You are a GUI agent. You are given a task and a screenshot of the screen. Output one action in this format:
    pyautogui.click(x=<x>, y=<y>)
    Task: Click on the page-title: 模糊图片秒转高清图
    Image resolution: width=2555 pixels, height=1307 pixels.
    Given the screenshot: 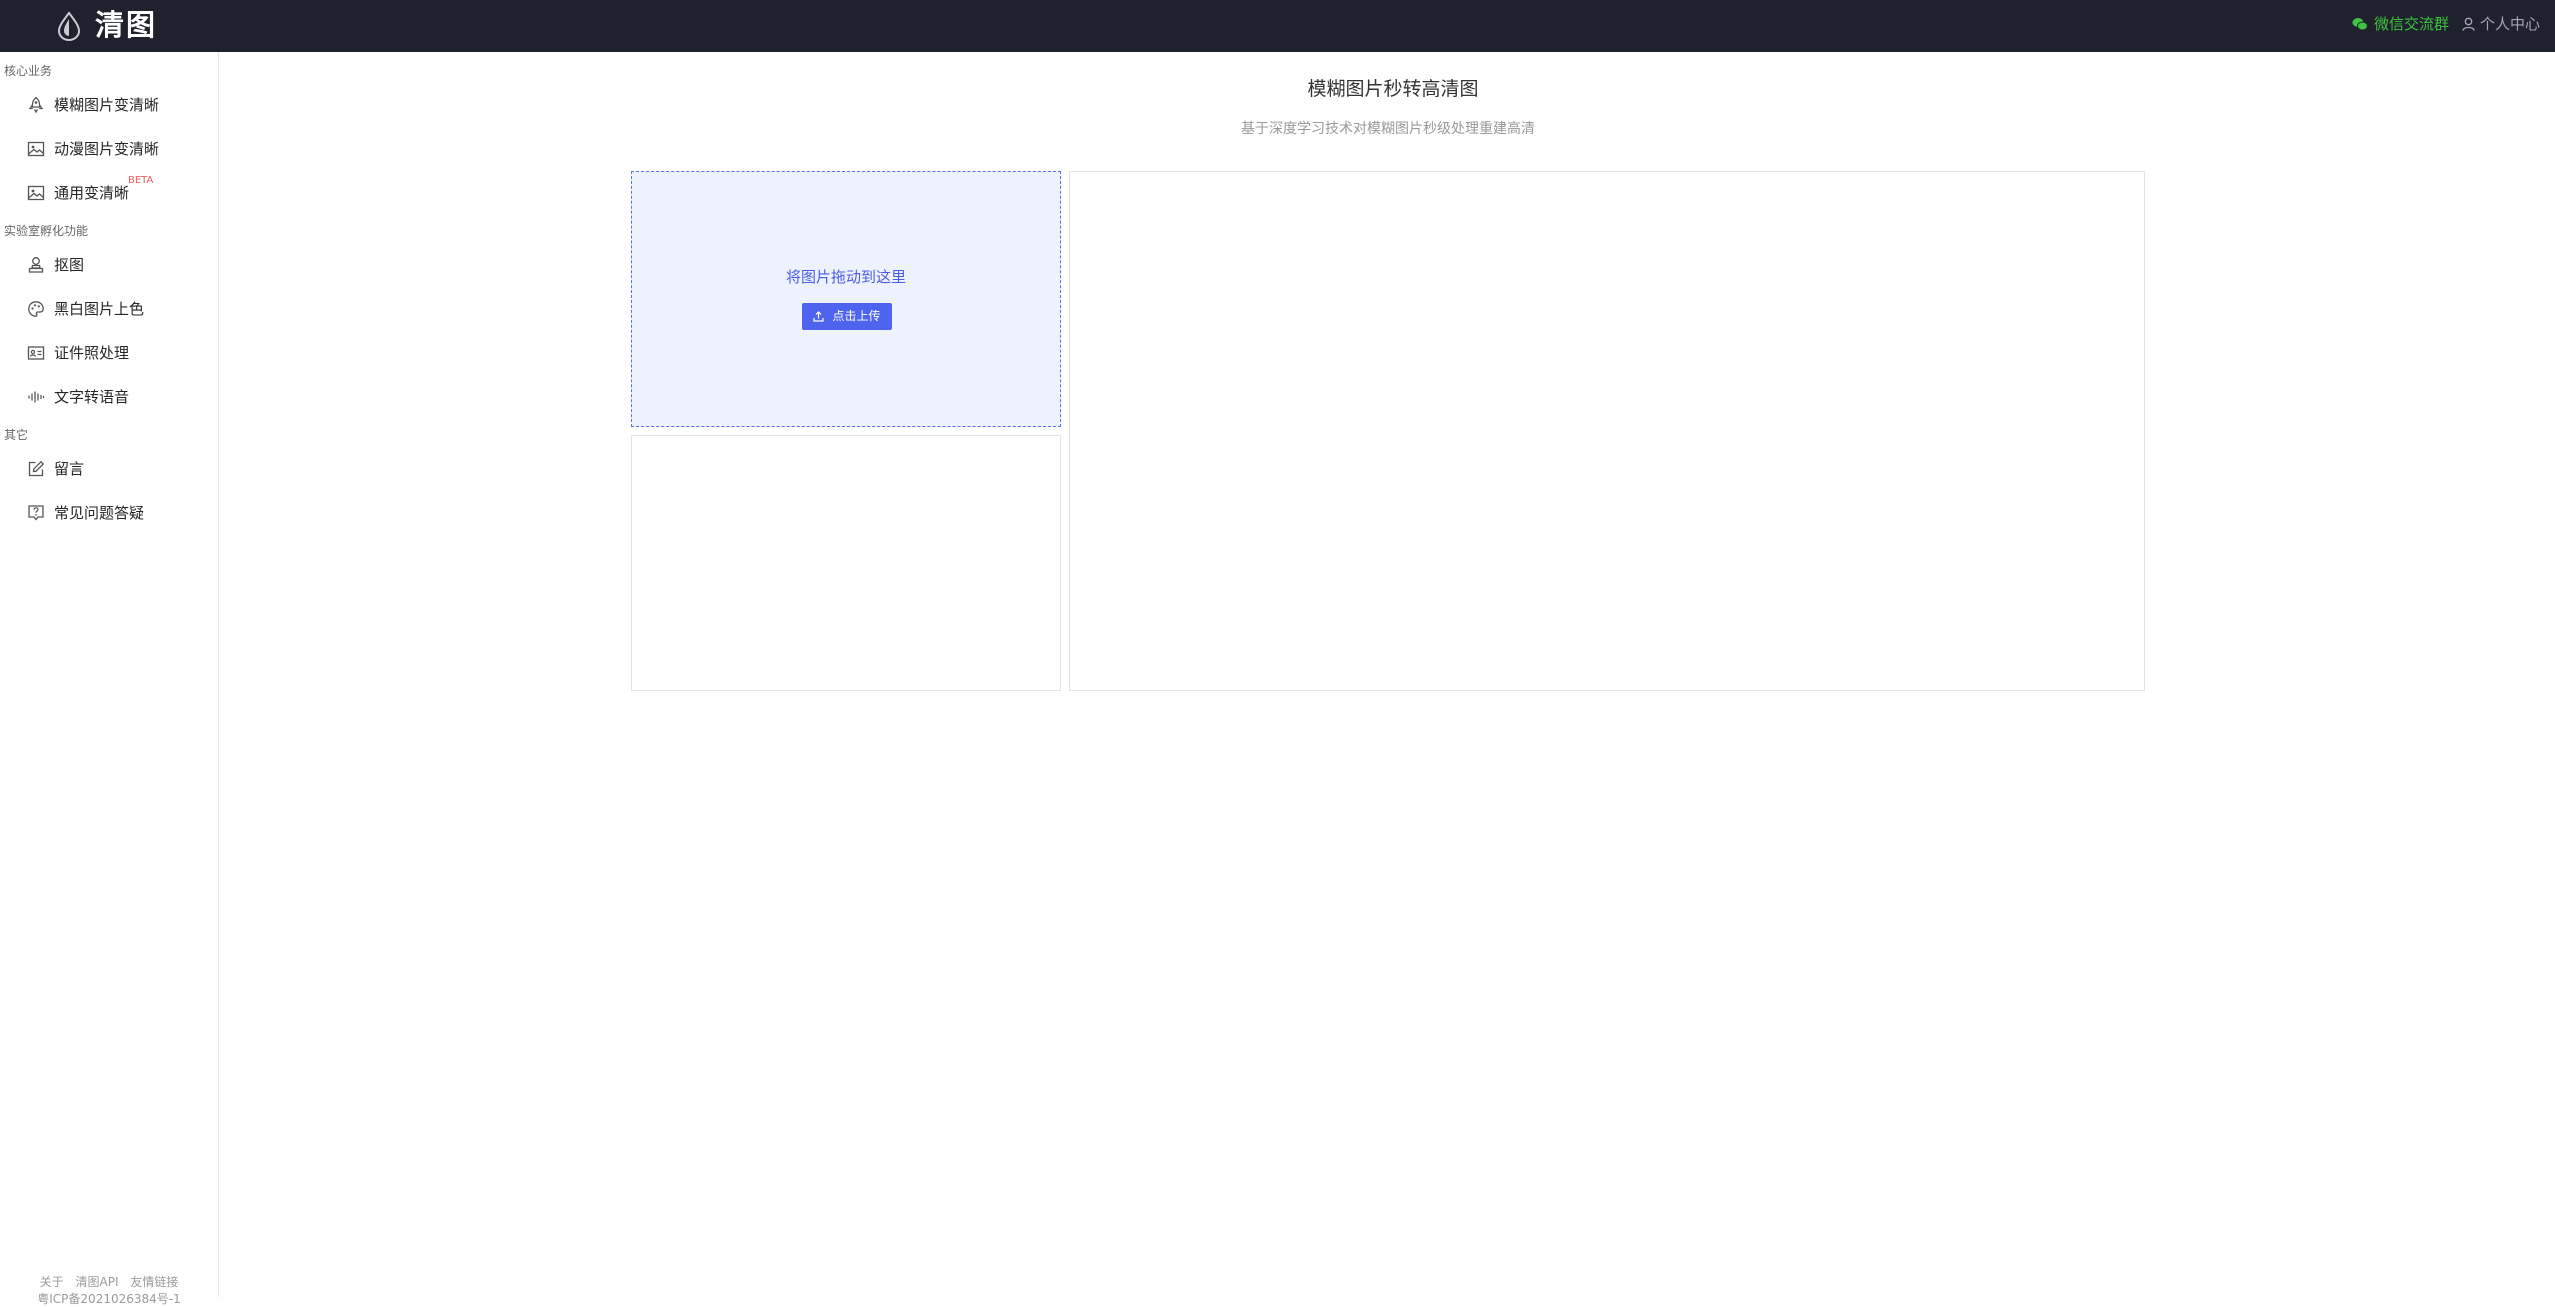 What is the action you would take?
    pyautogui.click(x=1393, y=89)
    